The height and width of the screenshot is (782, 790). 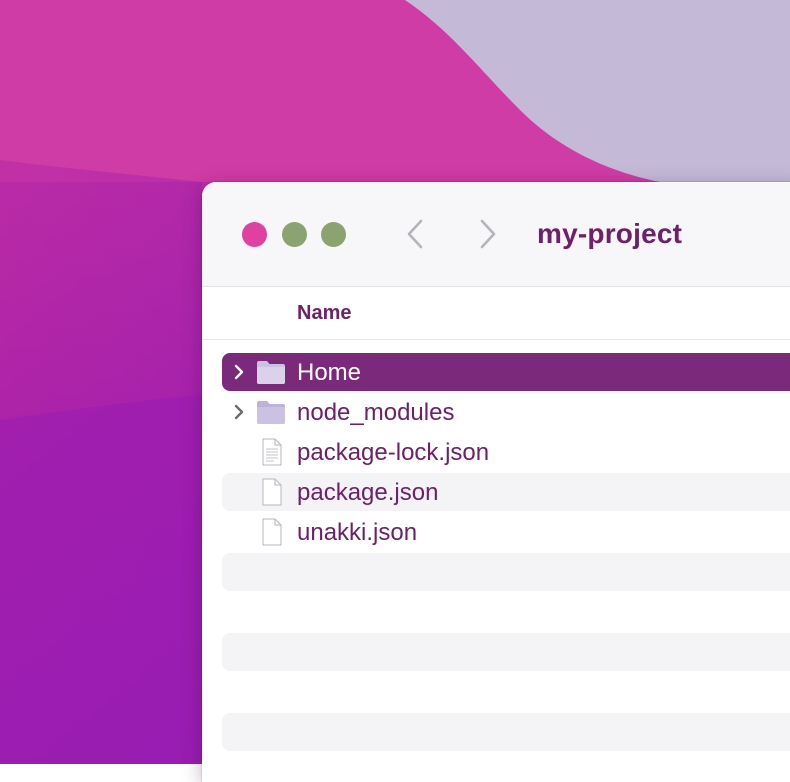 I want to click on window-title: my-project, so click(x=610, y=233).